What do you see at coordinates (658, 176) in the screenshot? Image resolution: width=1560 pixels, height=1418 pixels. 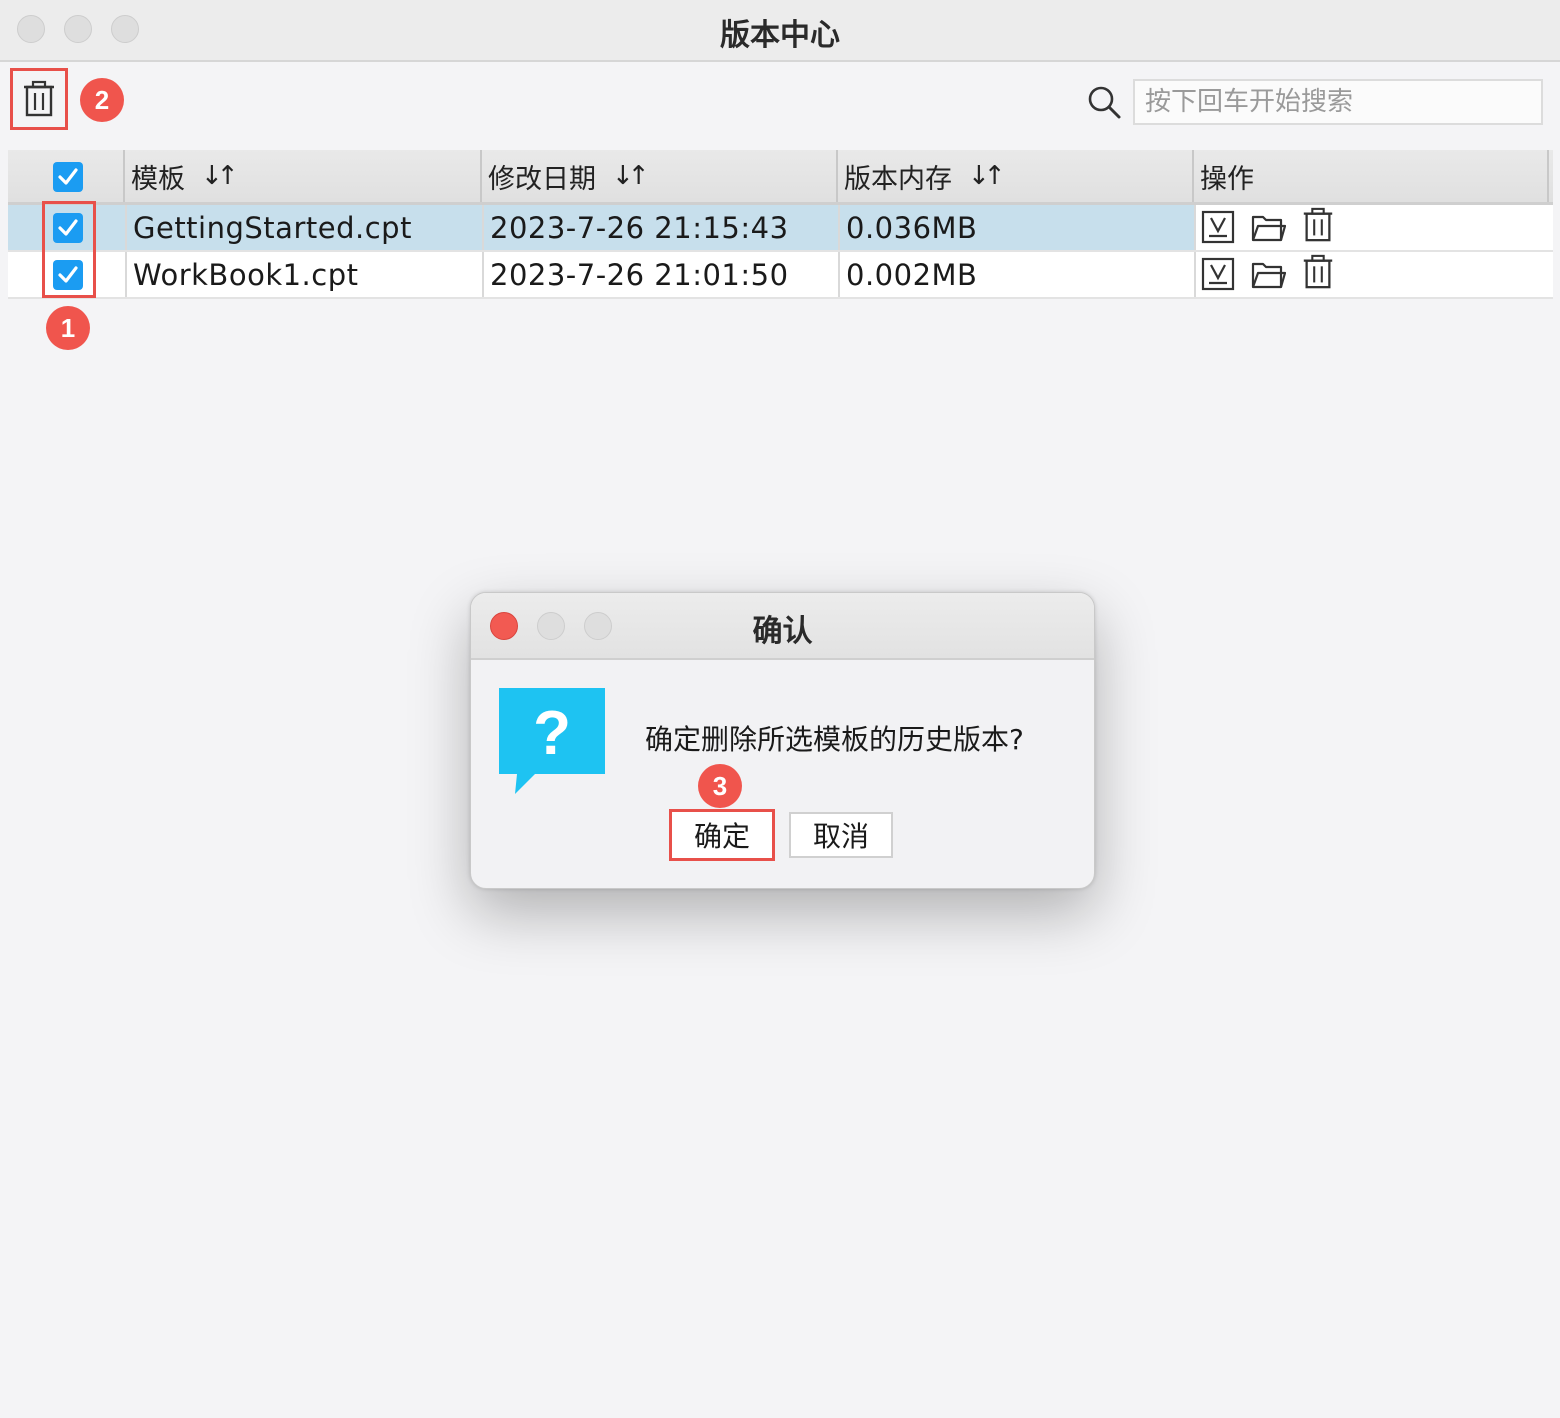 I see `column-header-date: 修改日期 ↓↑` at bounding box center [658, 176].